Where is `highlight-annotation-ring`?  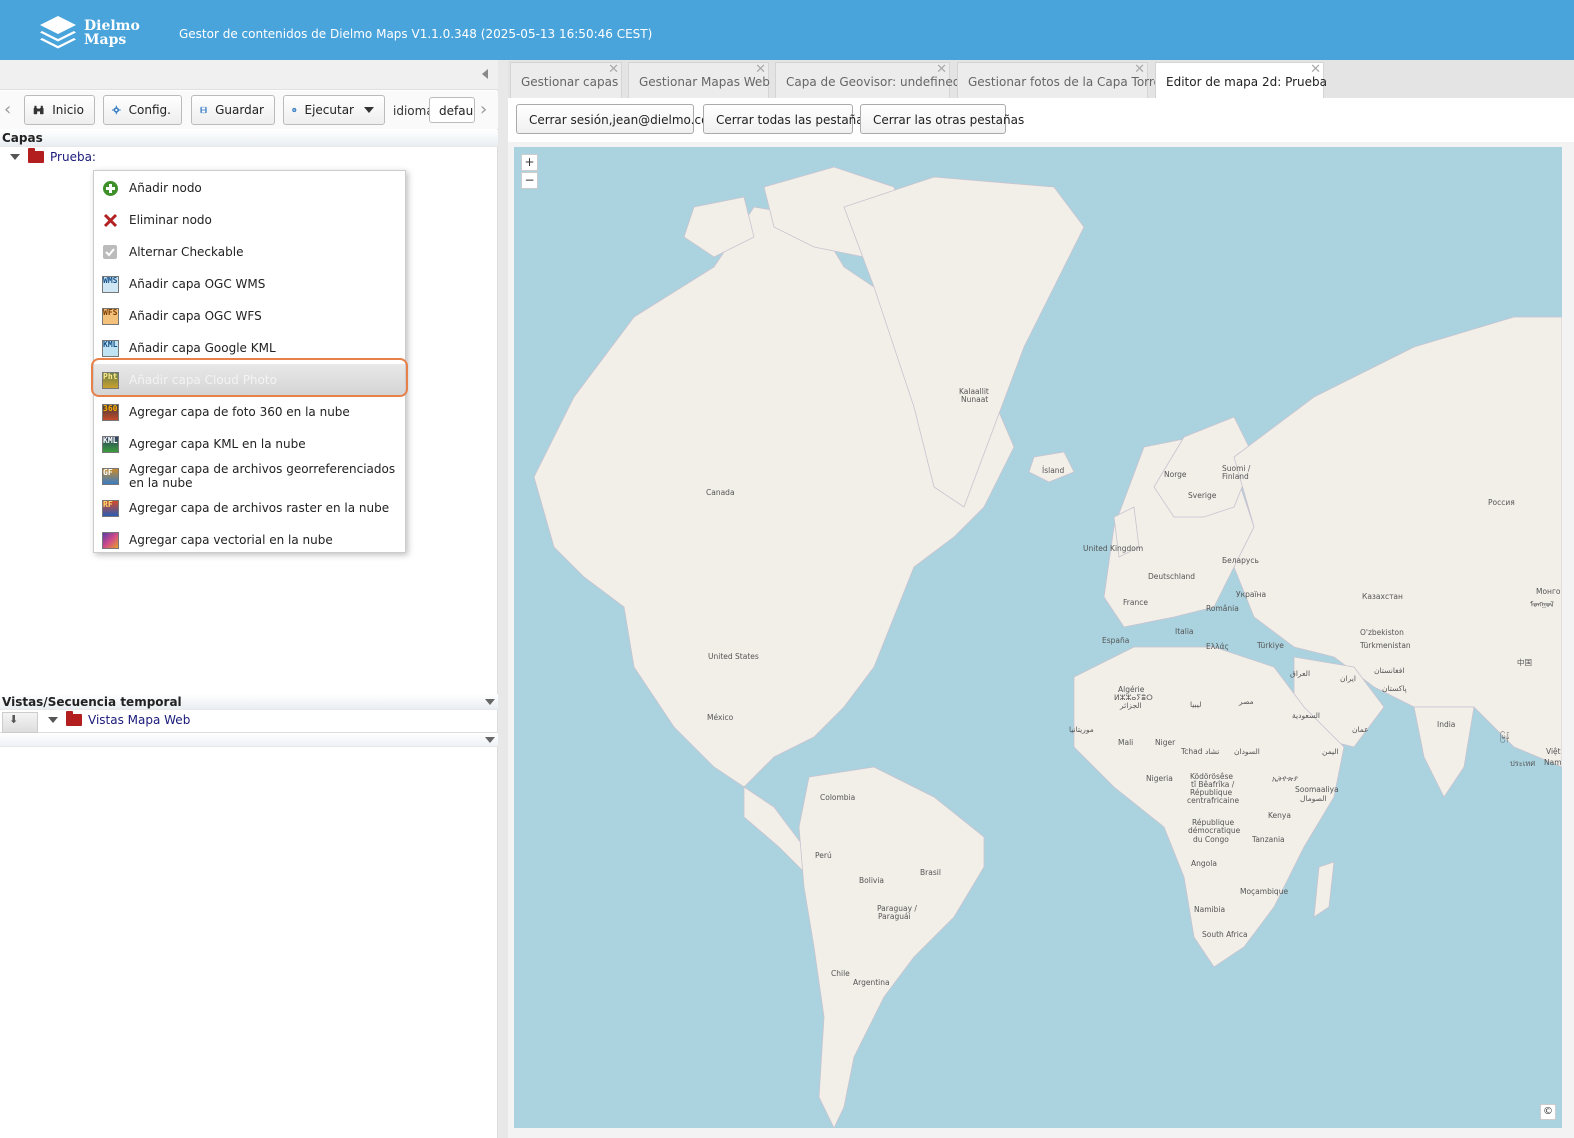 highlight-annotation-ring is located at coordinates (249, 377).